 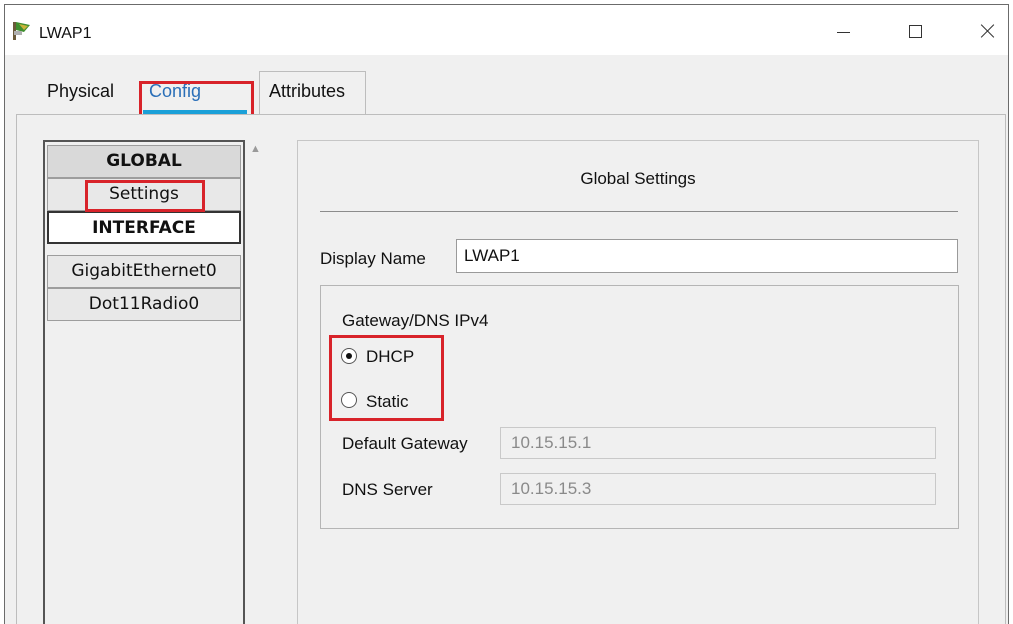 I want to click on tab-physical: Physical, so click(x=80, y=91).